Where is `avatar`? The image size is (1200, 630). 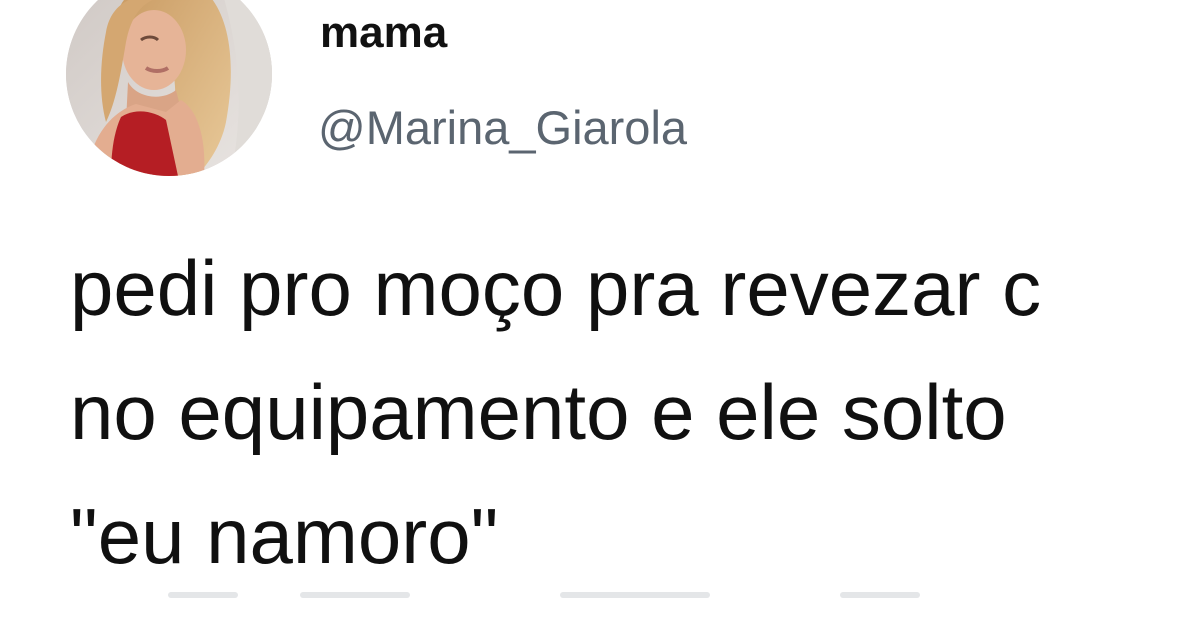
avatar is located at coordinates (169, 88).